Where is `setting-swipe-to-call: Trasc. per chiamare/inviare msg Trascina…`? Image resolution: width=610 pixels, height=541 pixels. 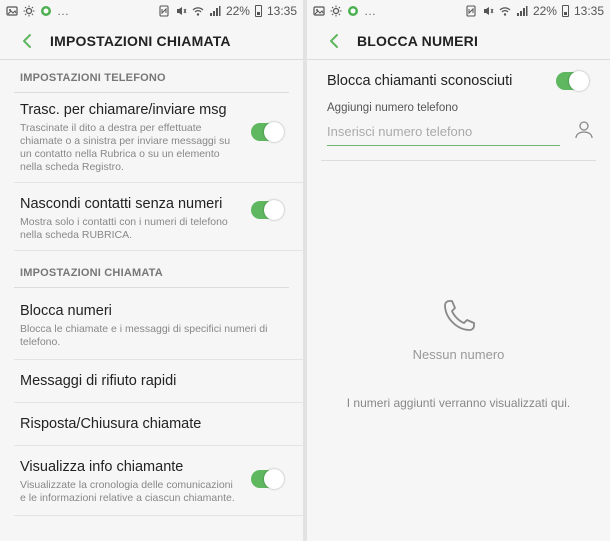 setting-swipe-to-call: Trasc. per chiamare/inviare msg Trascina… is located at coordinates (158, 138).